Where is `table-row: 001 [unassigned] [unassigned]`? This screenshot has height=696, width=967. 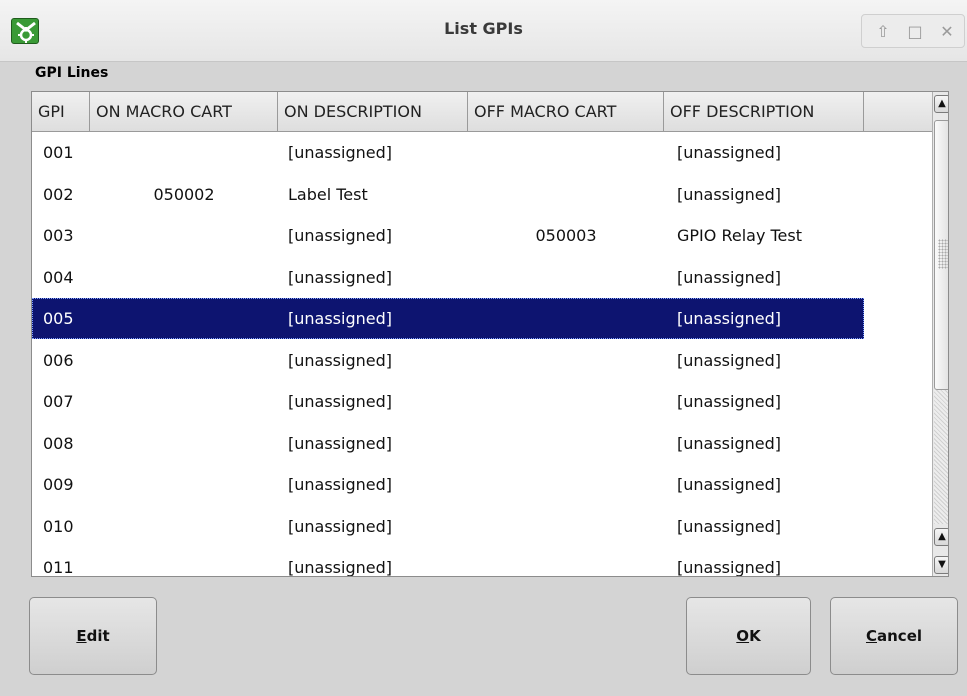
table-row: 001 [unassigned] [unassigned] is located at coordinates (448, 152).